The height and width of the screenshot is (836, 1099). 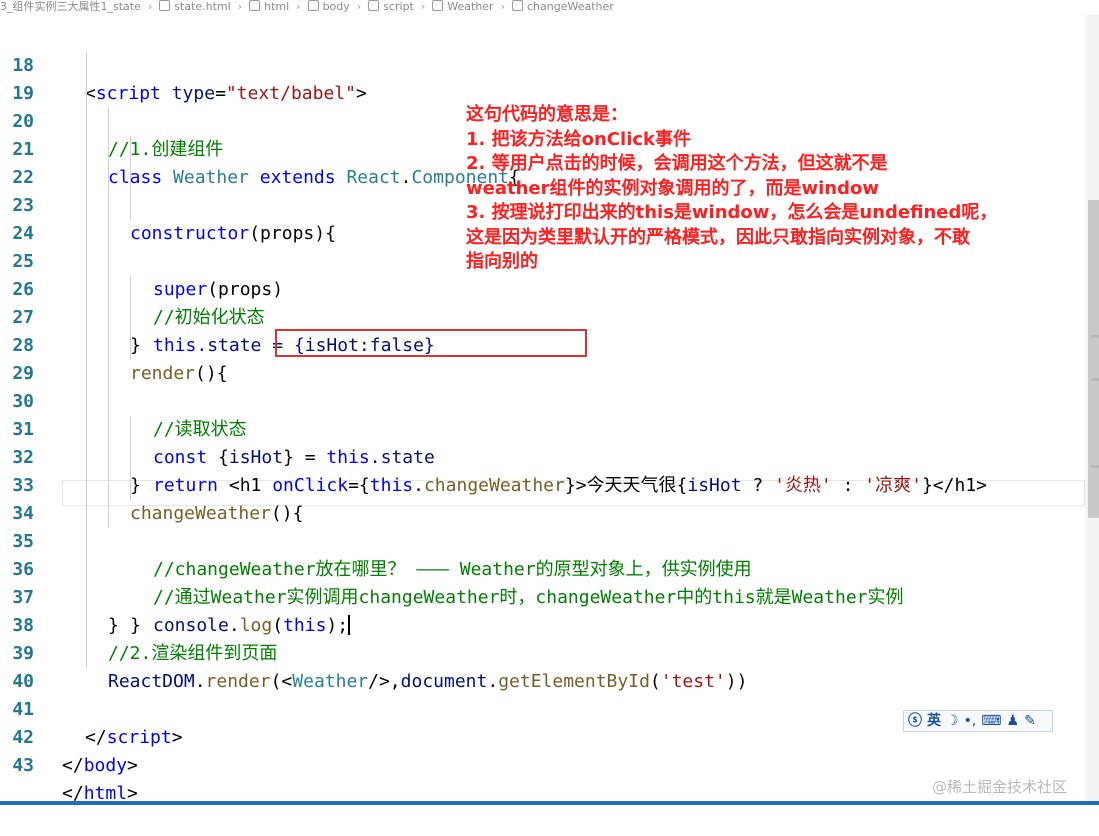 What do you see at coordinates (1013, 721) in the screenshot?
I see `user-icon: ♟` at bounding box center [1013, 721].